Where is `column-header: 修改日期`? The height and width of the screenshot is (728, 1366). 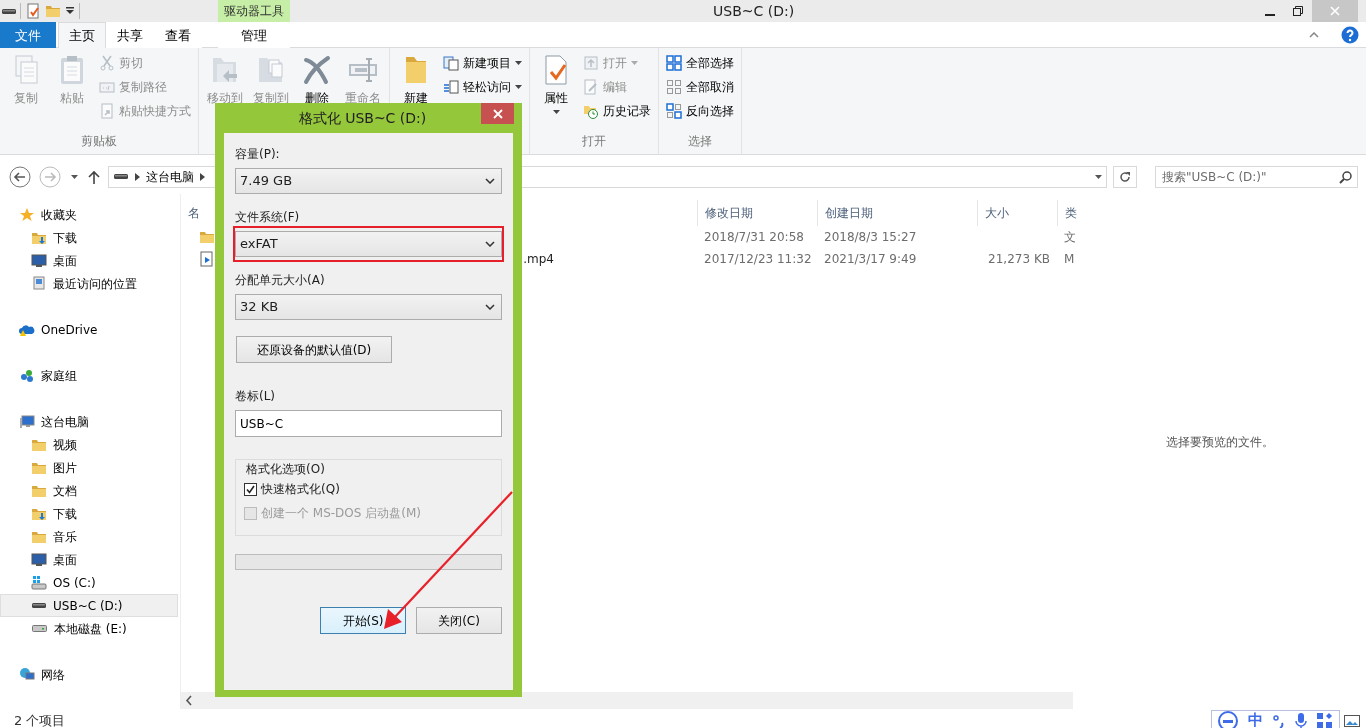
column-header: 修改日期 is located at coordinates (757, 213).